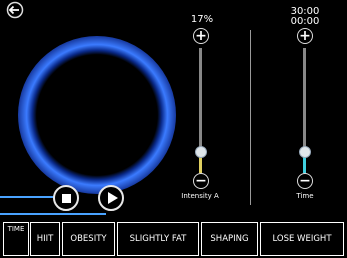 Image resolution: width=347 pixels, height=258 pixels. What do you see at coordinates (16, 239) in the screenshot?
I see `mode-button-time: TIME` at bounding box center [16, 239].